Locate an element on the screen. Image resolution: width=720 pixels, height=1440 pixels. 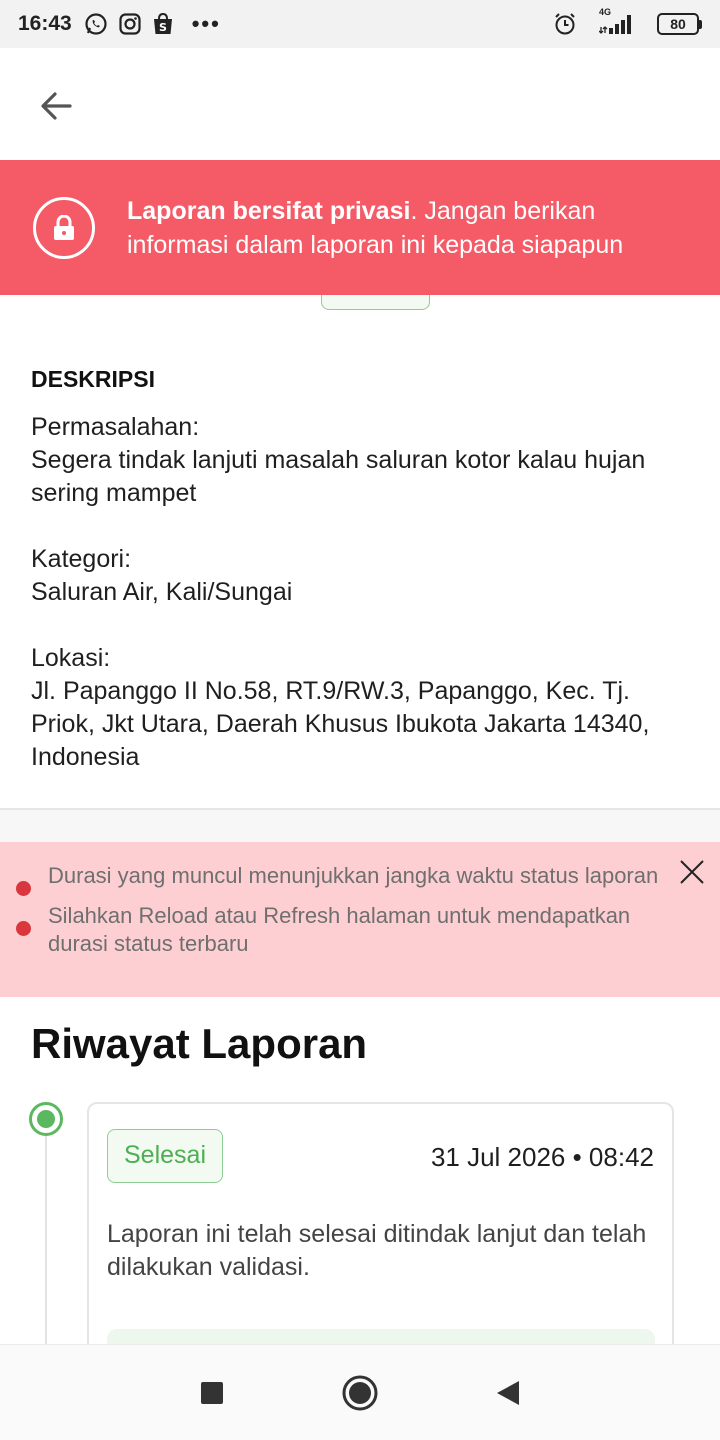
close-notice-button is located at coordinates (692, 872).